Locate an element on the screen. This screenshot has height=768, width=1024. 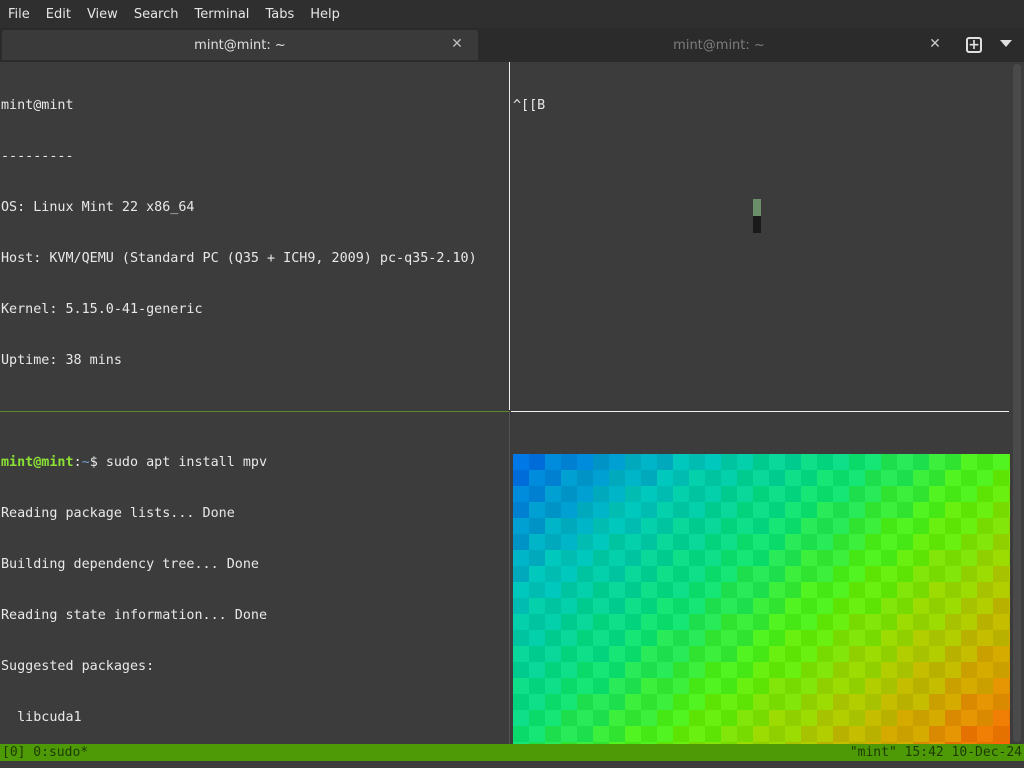
menu-edit: Edit is located at coordinates (58, 14).